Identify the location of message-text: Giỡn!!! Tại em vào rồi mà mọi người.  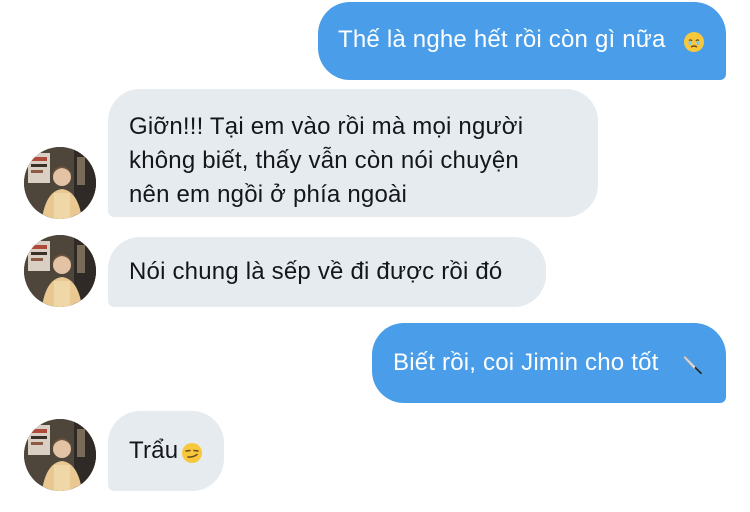
(326, 126).